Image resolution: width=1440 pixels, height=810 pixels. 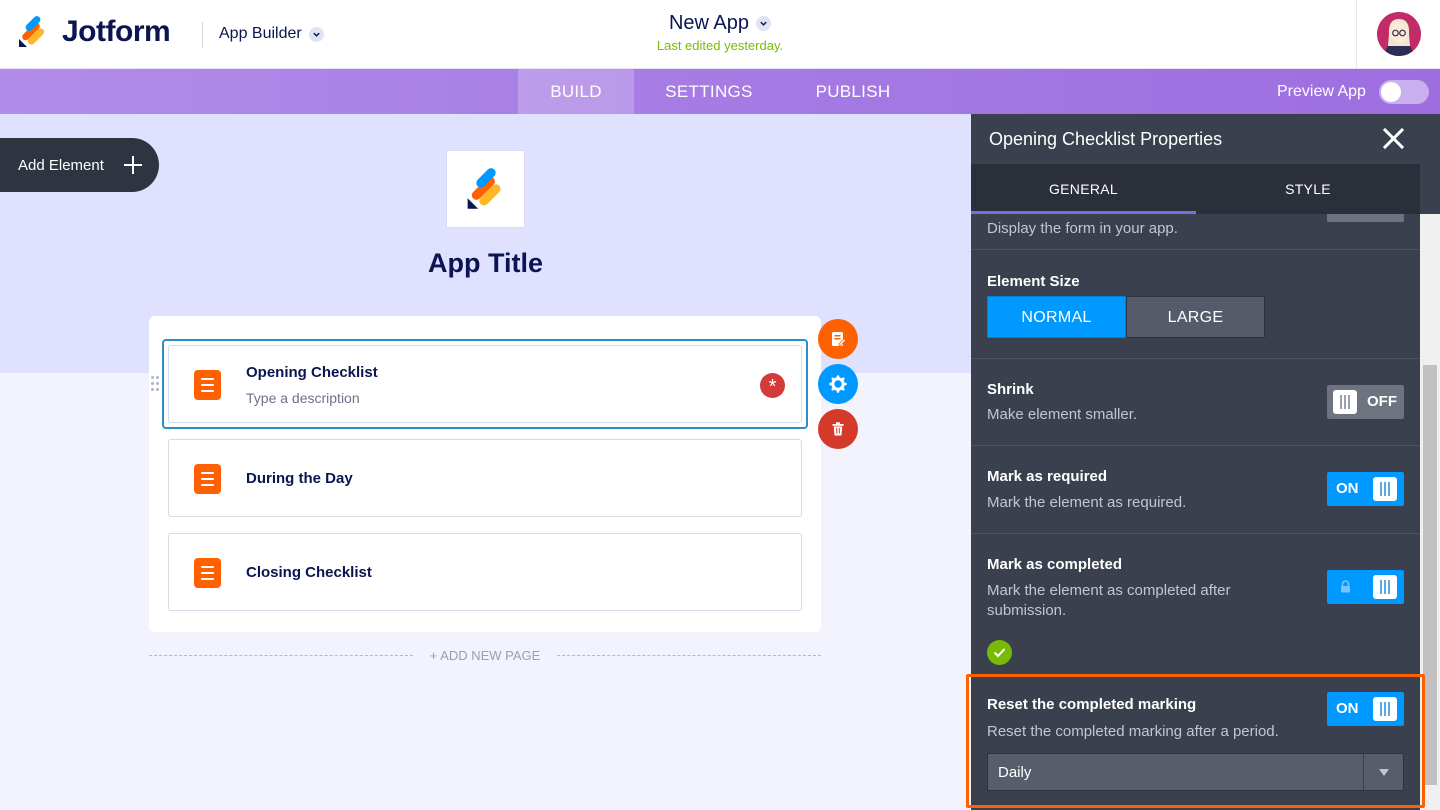 I want to click on element-settings-button, so click(x=838, y=384).